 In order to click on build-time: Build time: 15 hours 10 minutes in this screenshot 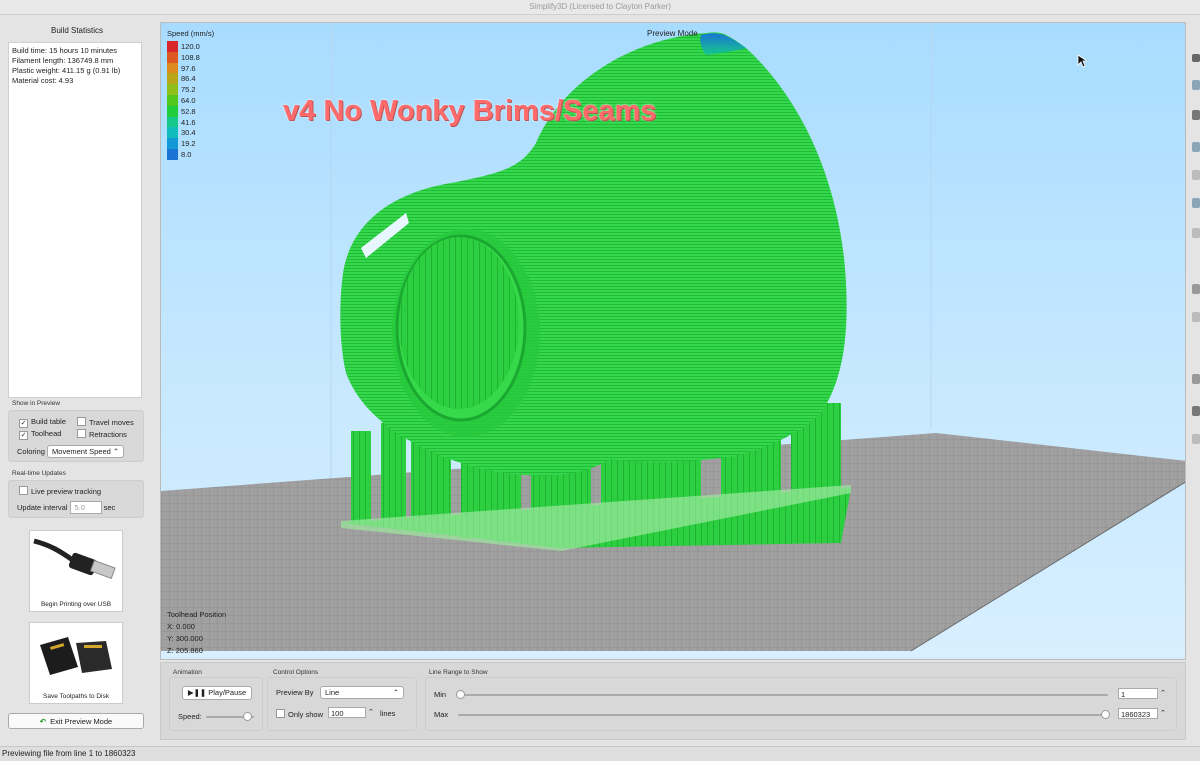, I will do `click(65, 50)`.